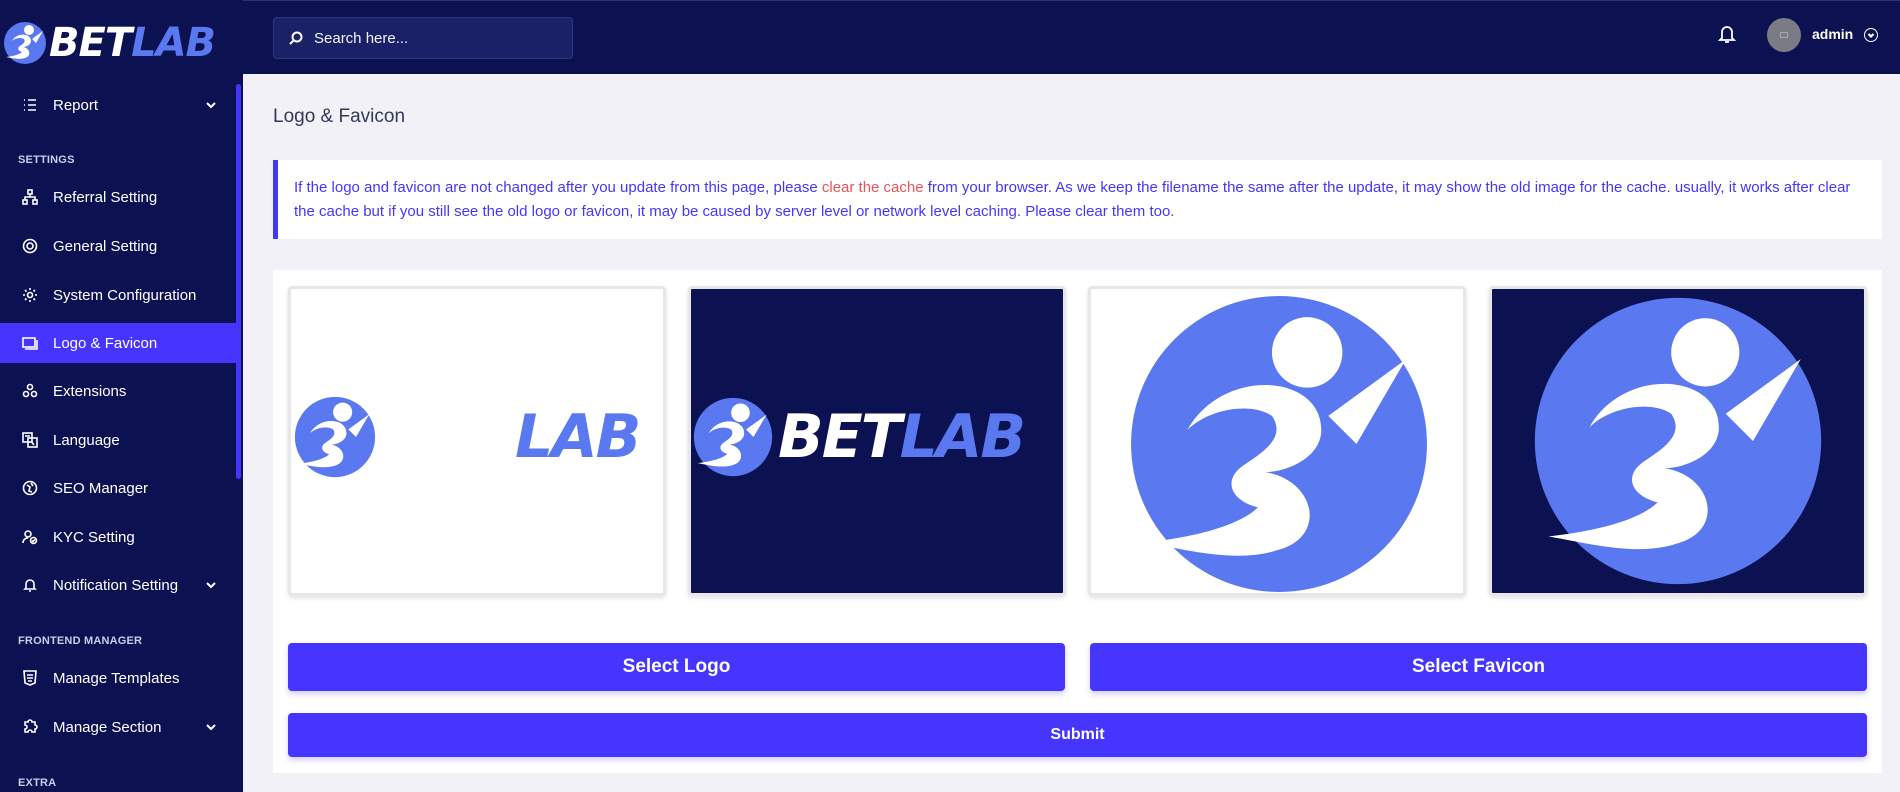 The image size is (1900, 792). What do you see at coordinates (30, 488) in the screenshot?
I see `globe-icon` at bounding box center [30, 488].